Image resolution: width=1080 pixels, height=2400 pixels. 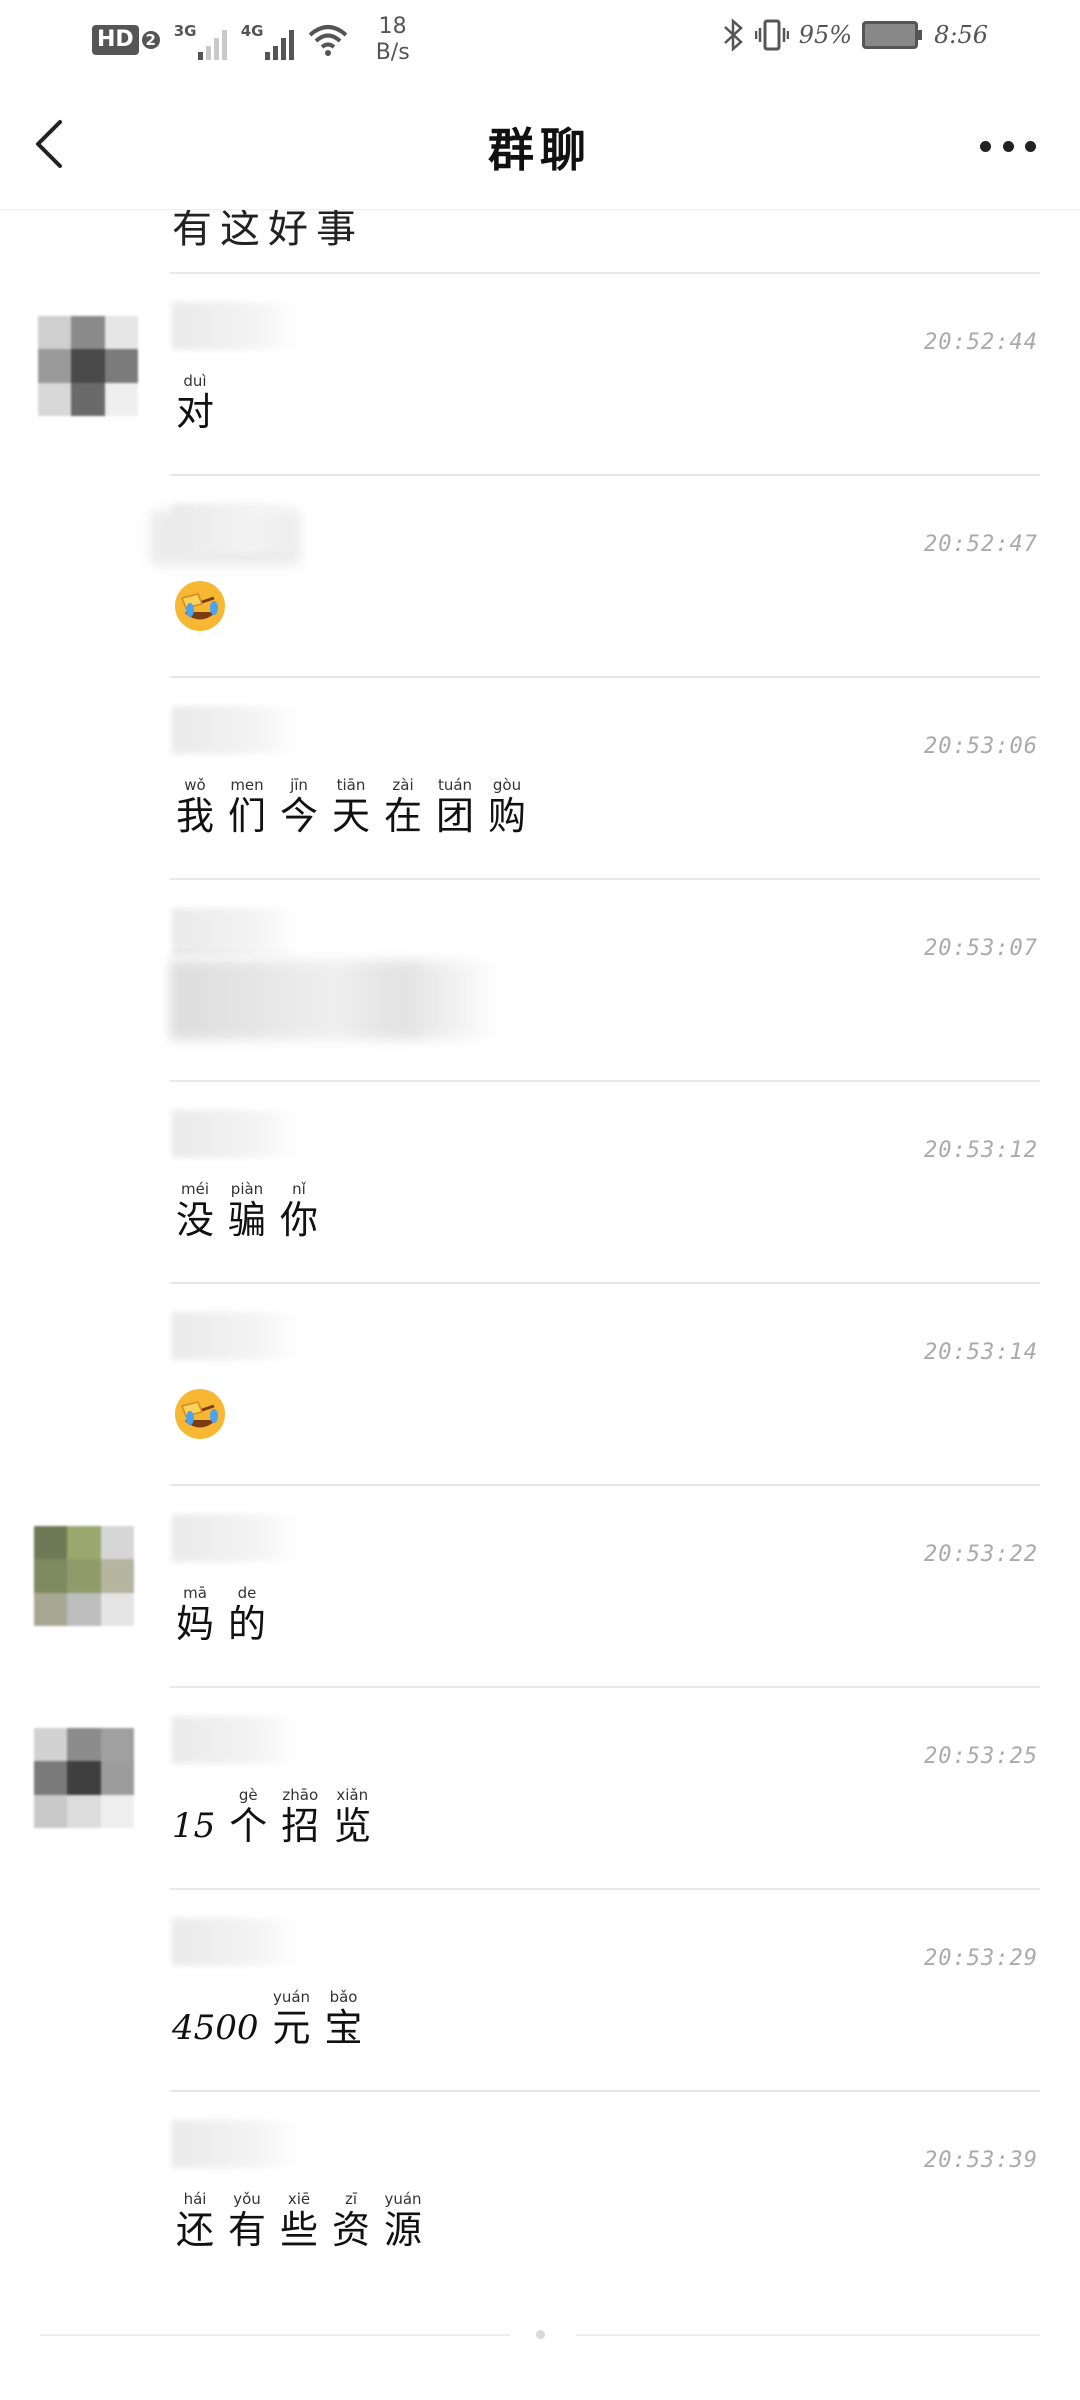 I want to click on ruby-char: nǐ 你, so click(x=299, y=1211).